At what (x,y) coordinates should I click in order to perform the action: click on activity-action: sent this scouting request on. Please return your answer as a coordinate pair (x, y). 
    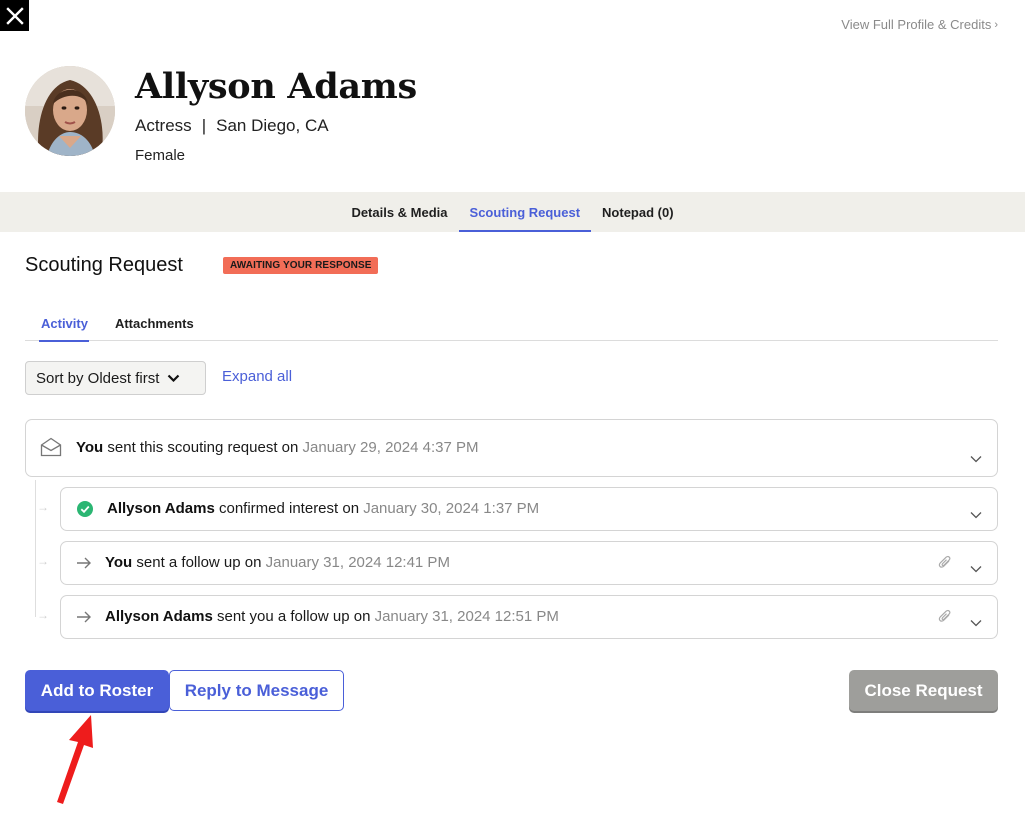
    Looking at the image, I should click on (203, 447).